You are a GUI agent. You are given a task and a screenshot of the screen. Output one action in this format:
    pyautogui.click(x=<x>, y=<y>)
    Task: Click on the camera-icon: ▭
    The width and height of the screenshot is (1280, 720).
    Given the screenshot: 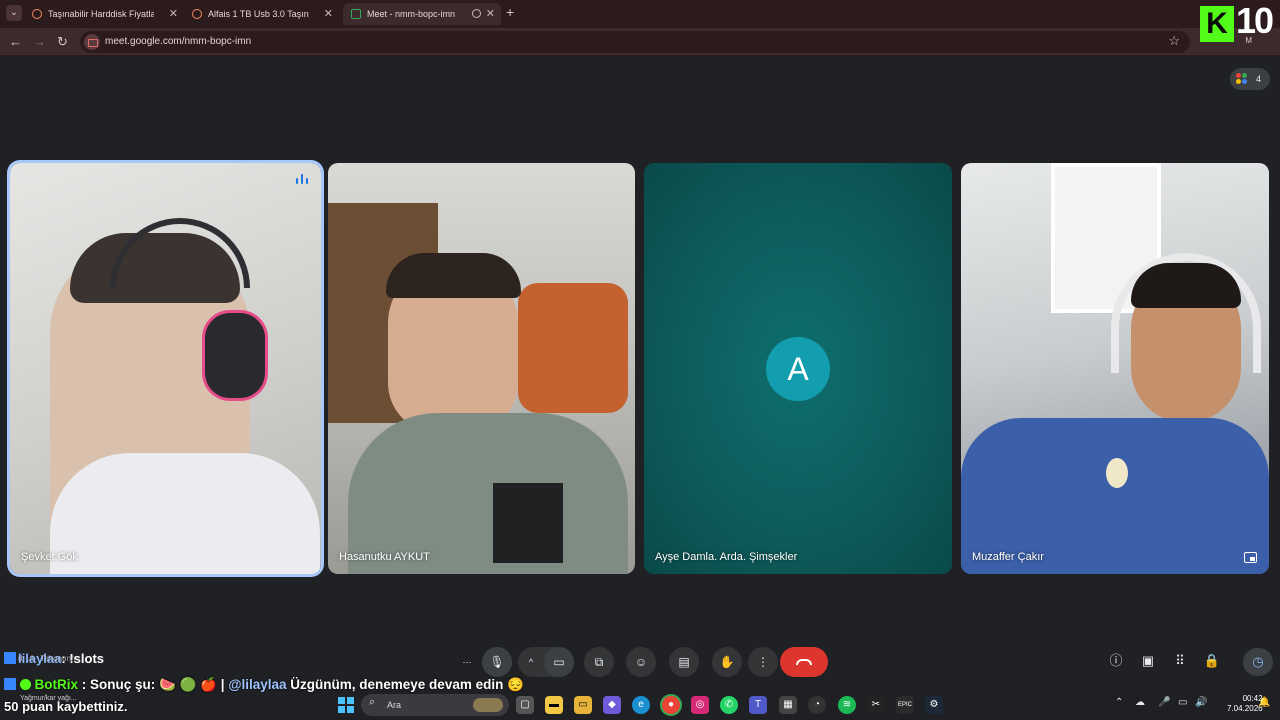 What is the action you would take?
    pyautogui.click(x=559, y=662)
    